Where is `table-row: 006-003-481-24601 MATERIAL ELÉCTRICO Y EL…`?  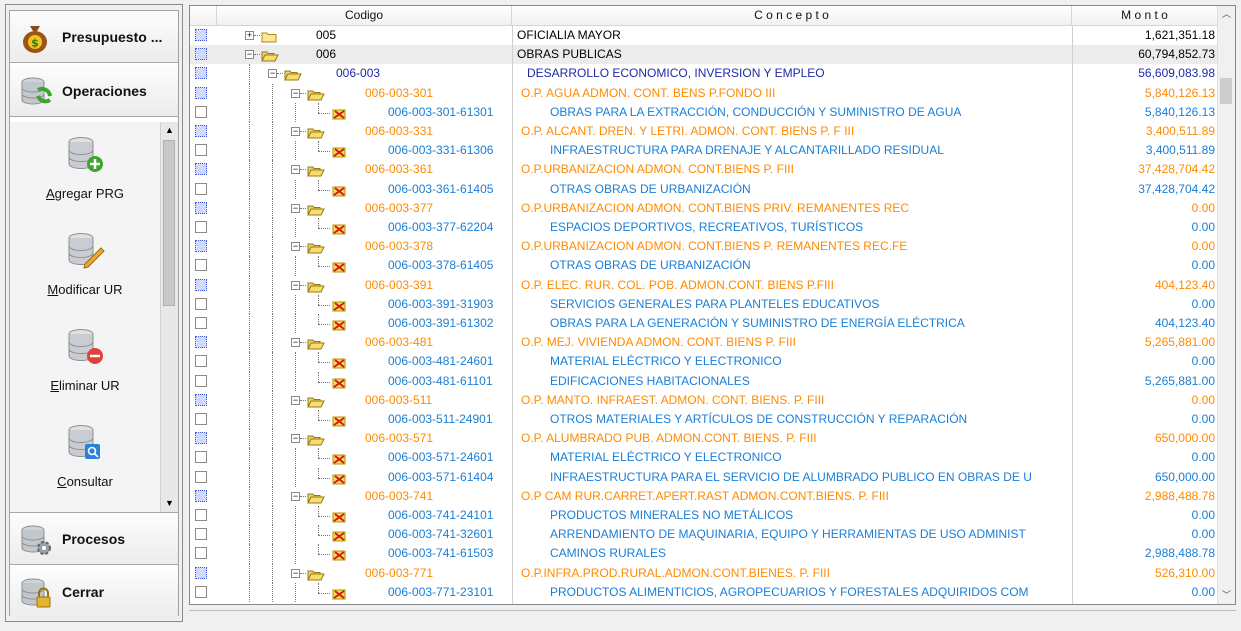
table-row: 006-003-481-24601 MATERIAL ELÉCTRICO Y EL… is located at coordinates (705, 362).